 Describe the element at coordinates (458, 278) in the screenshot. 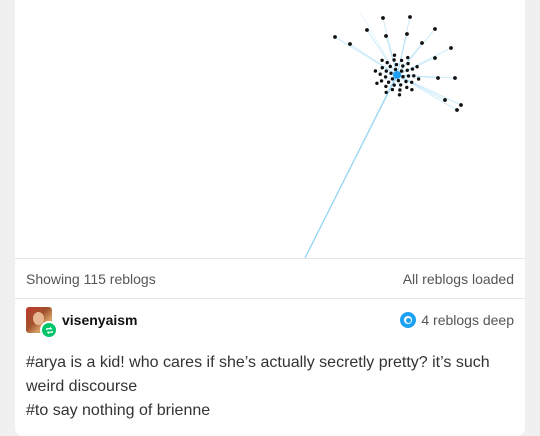

I see `loaded-status: All reblogs loaded` at that location.